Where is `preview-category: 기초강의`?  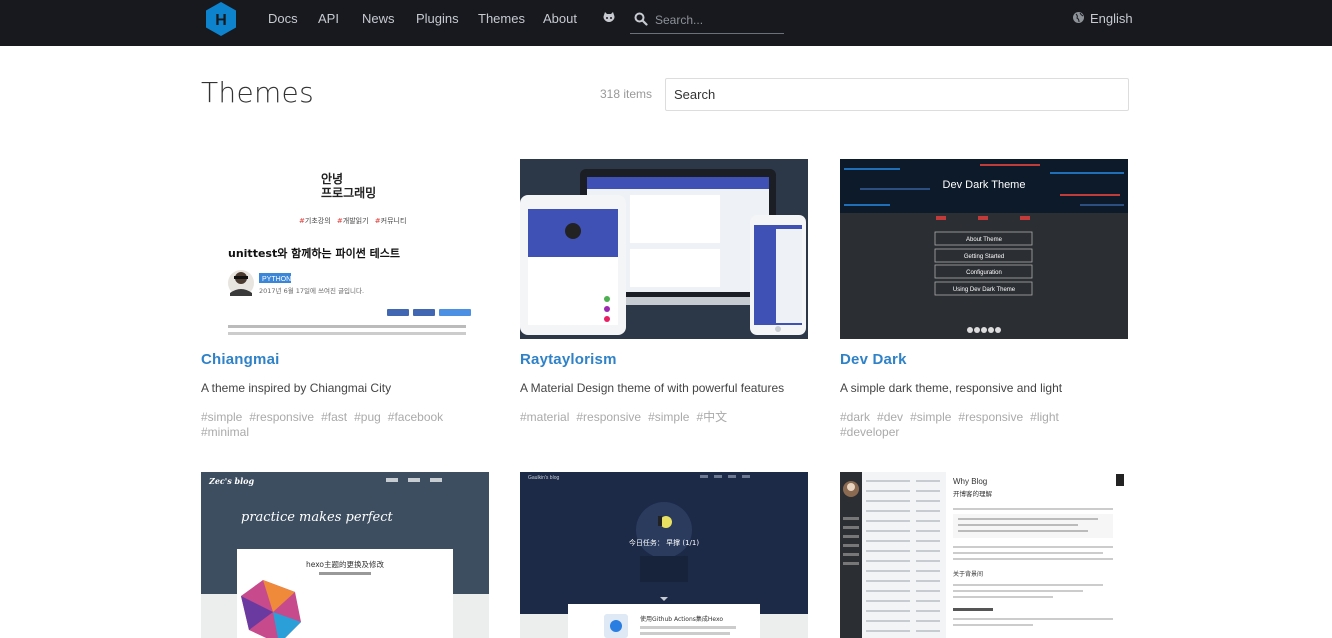 preview-category: 기초강의 is located at coordinates (318, 220).